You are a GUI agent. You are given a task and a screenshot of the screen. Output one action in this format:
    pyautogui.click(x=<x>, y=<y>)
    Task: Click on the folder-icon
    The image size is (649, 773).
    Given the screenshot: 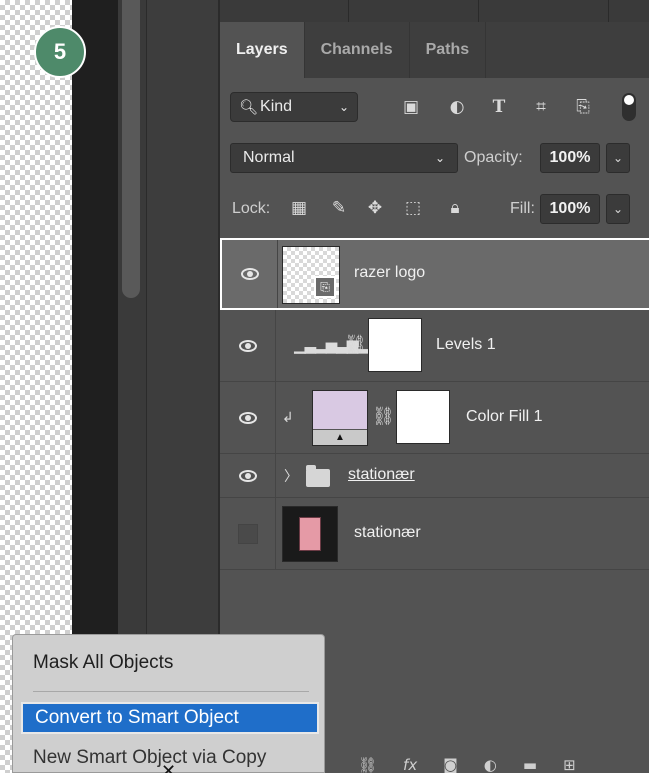 What is the action you would take?
    pyautogui.click(x=318, y=476)
    